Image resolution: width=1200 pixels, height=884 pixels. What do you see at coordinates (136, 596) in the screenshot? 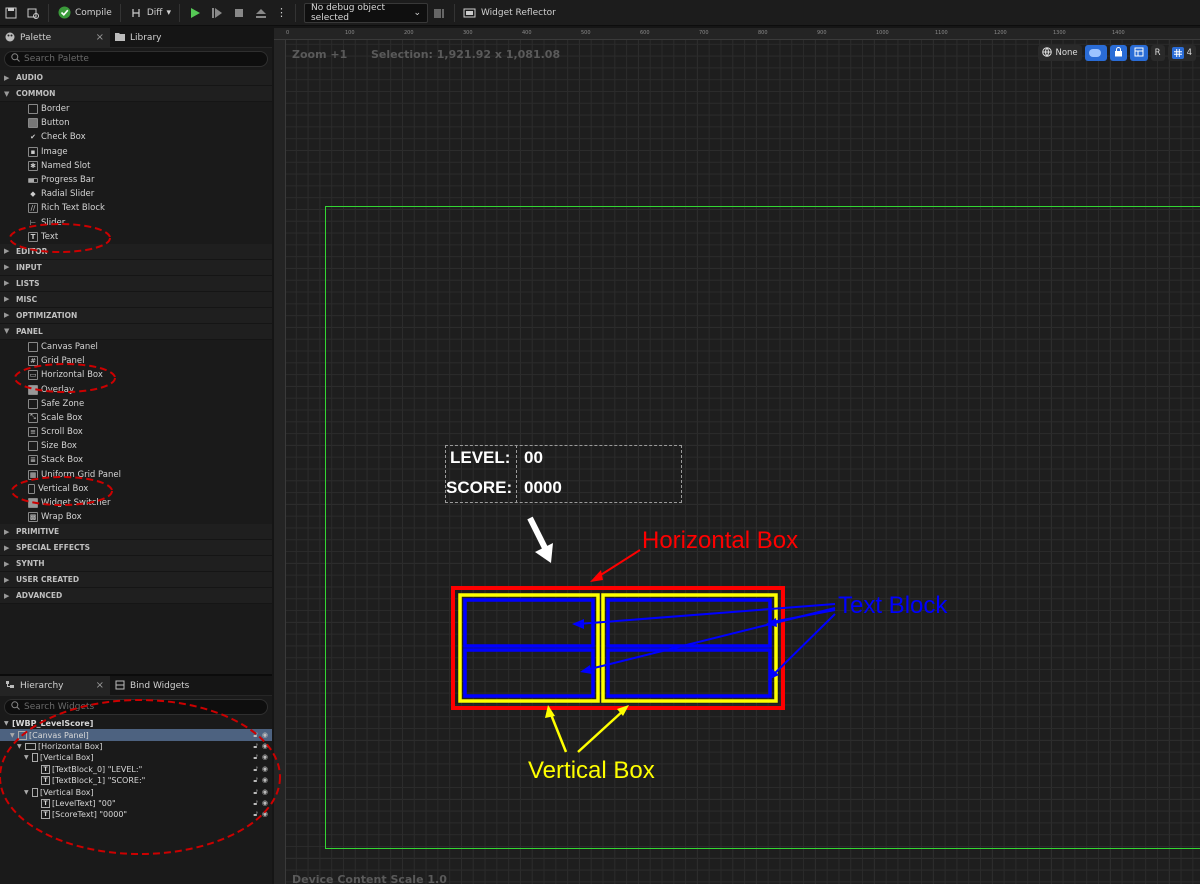
I see `category-advanced: ▶ ADVANCED` at bounding box center [136, 596].